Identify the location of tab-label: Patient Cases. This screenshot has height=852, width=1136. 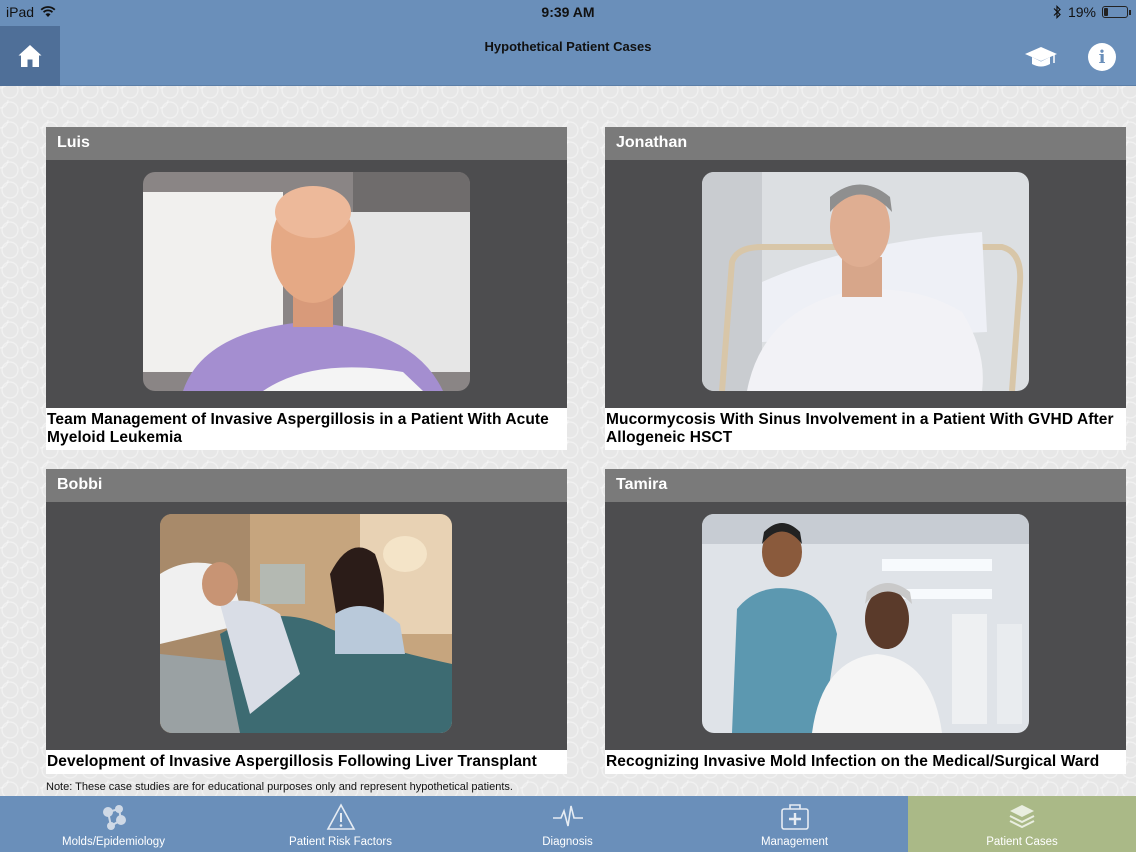
(1022, 842).